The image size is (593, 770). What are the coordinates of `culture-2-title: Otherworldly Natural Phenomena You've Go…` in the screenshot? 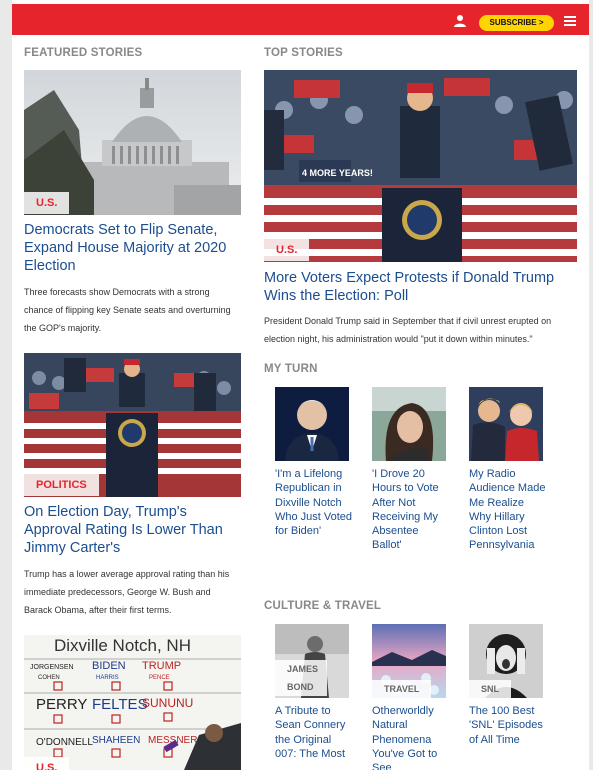 It's located at (411, 737).